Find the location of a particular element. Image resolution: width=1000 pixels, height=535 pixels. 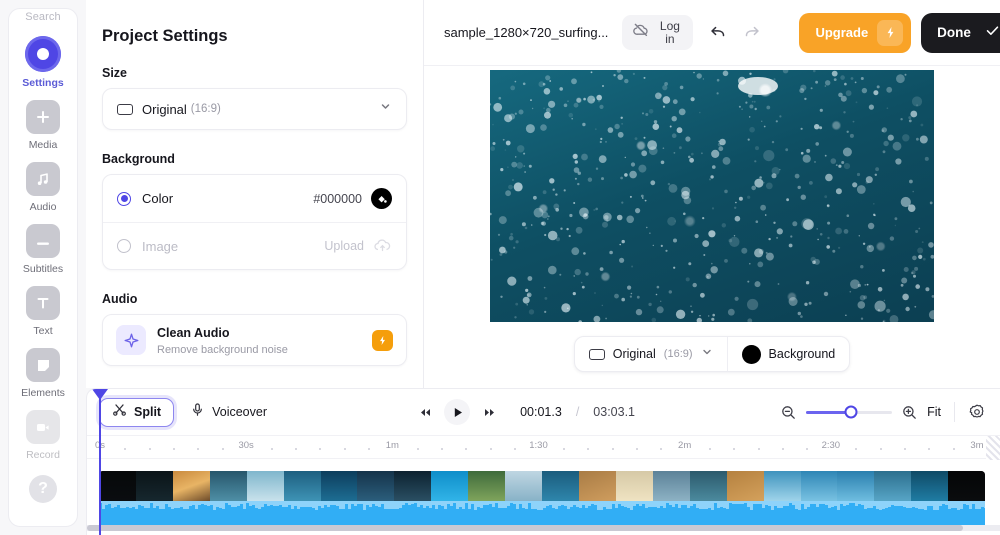

timeline-scrollbar is located at coordinates (543, 528).